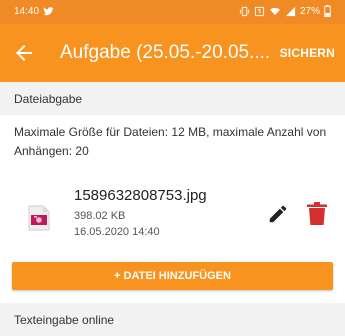 This screenshot has height=336, width=345. What do you see at coordinates (290, 11) in the screenshot?
I see `signal-icon` at bounding box center [290, 11].